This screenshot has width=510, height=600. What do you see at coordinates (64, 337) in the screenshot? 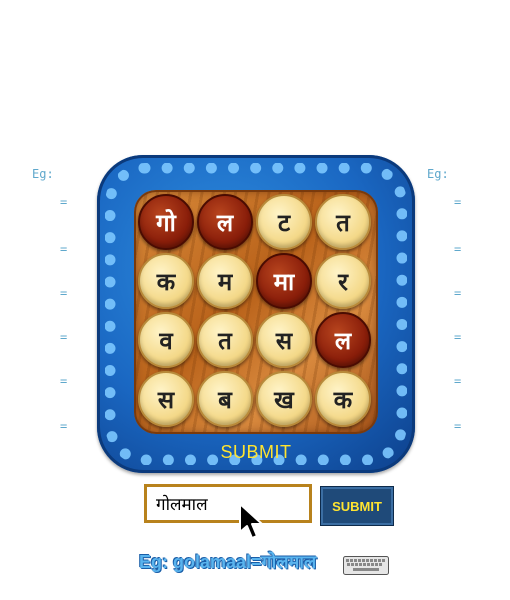
I see `left-row-4: =` at bounding box center [64, 337].